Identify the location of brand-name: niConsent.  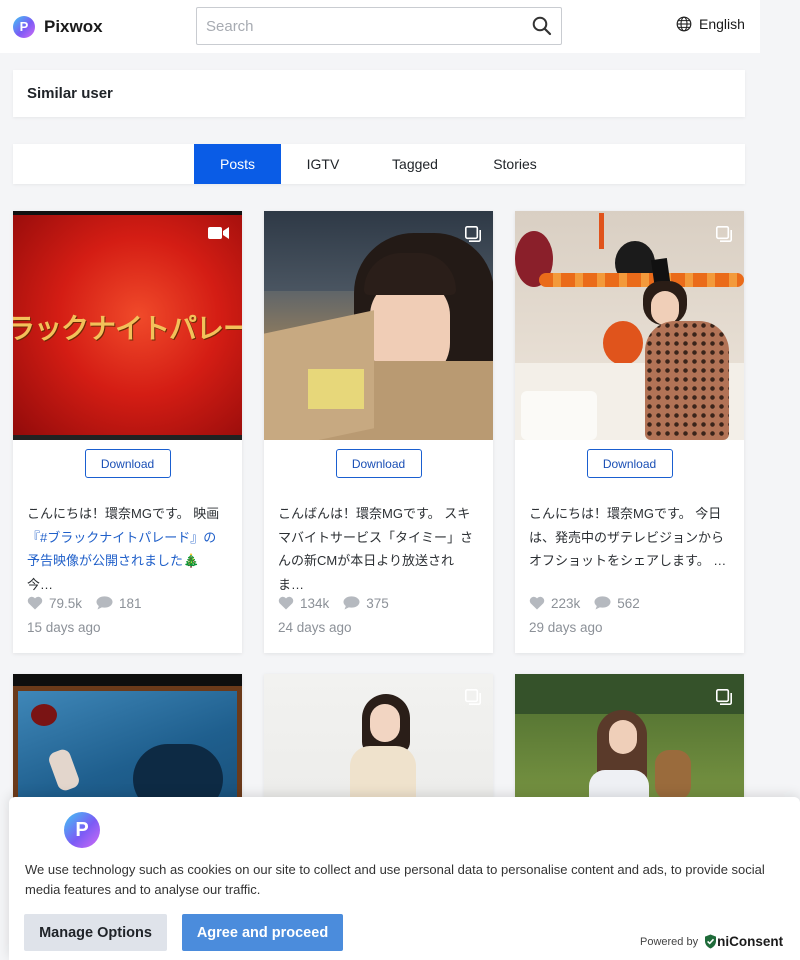
(750, 941).